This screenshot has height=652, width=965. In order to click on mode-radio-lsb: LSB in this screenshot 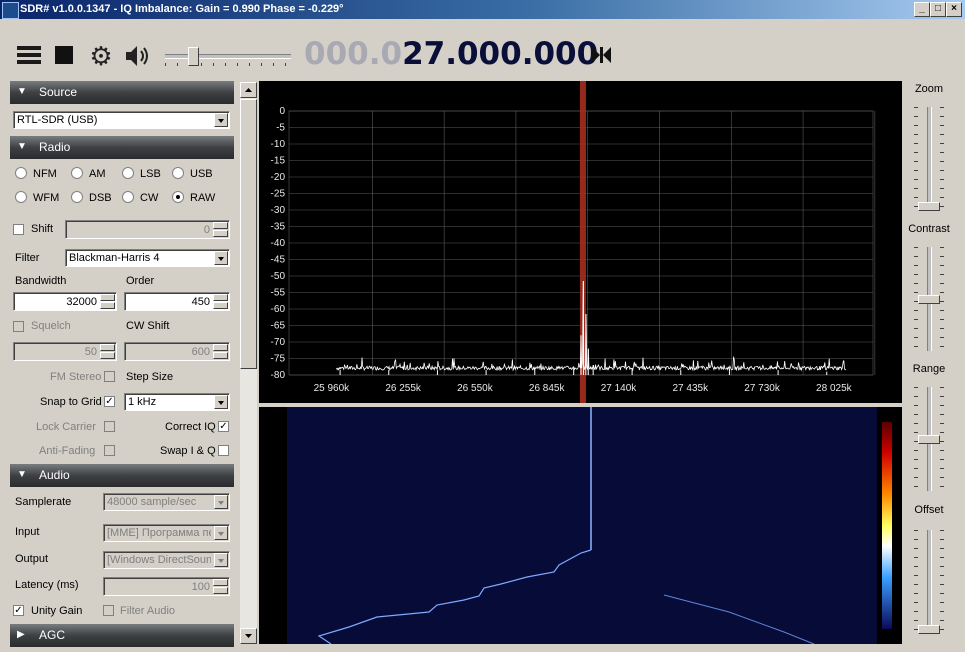, I will do `click(141, 173)`.